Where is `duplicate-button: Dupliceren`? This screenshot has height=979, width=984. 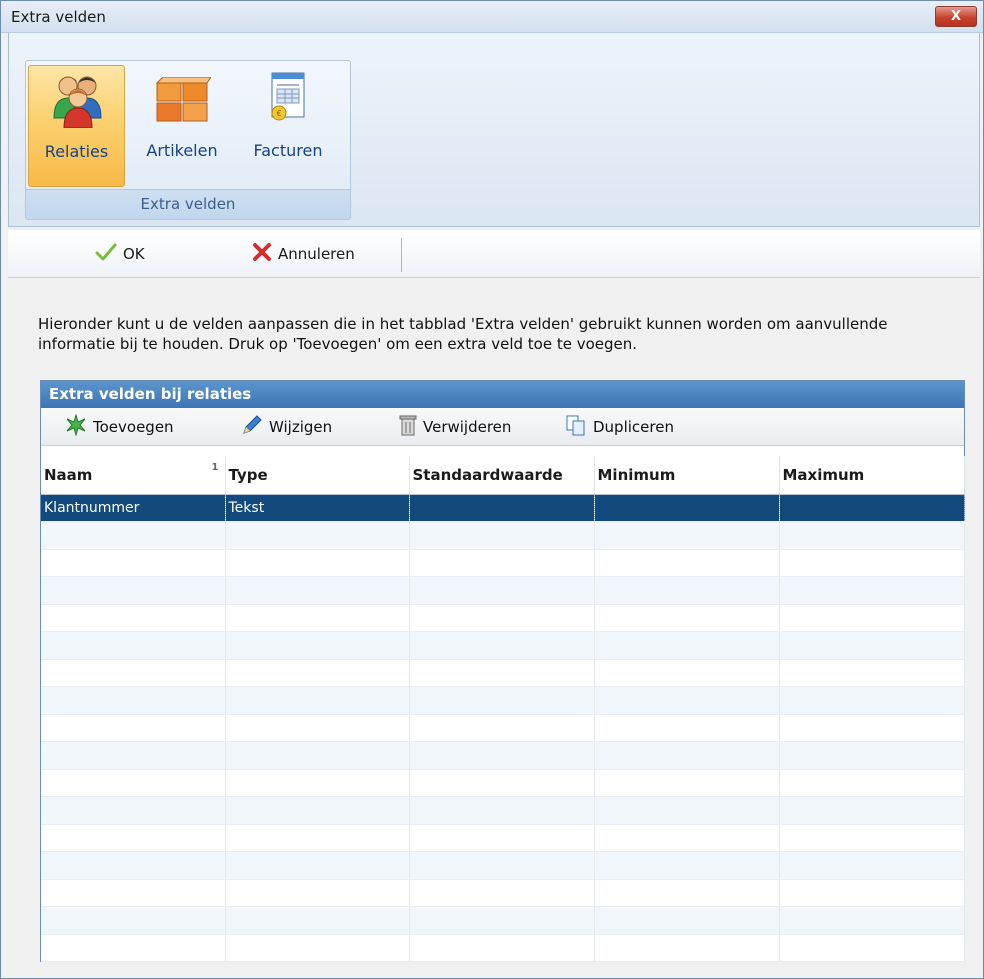
duplicate-button: Dupliceren is located at coordinates (619, 426).